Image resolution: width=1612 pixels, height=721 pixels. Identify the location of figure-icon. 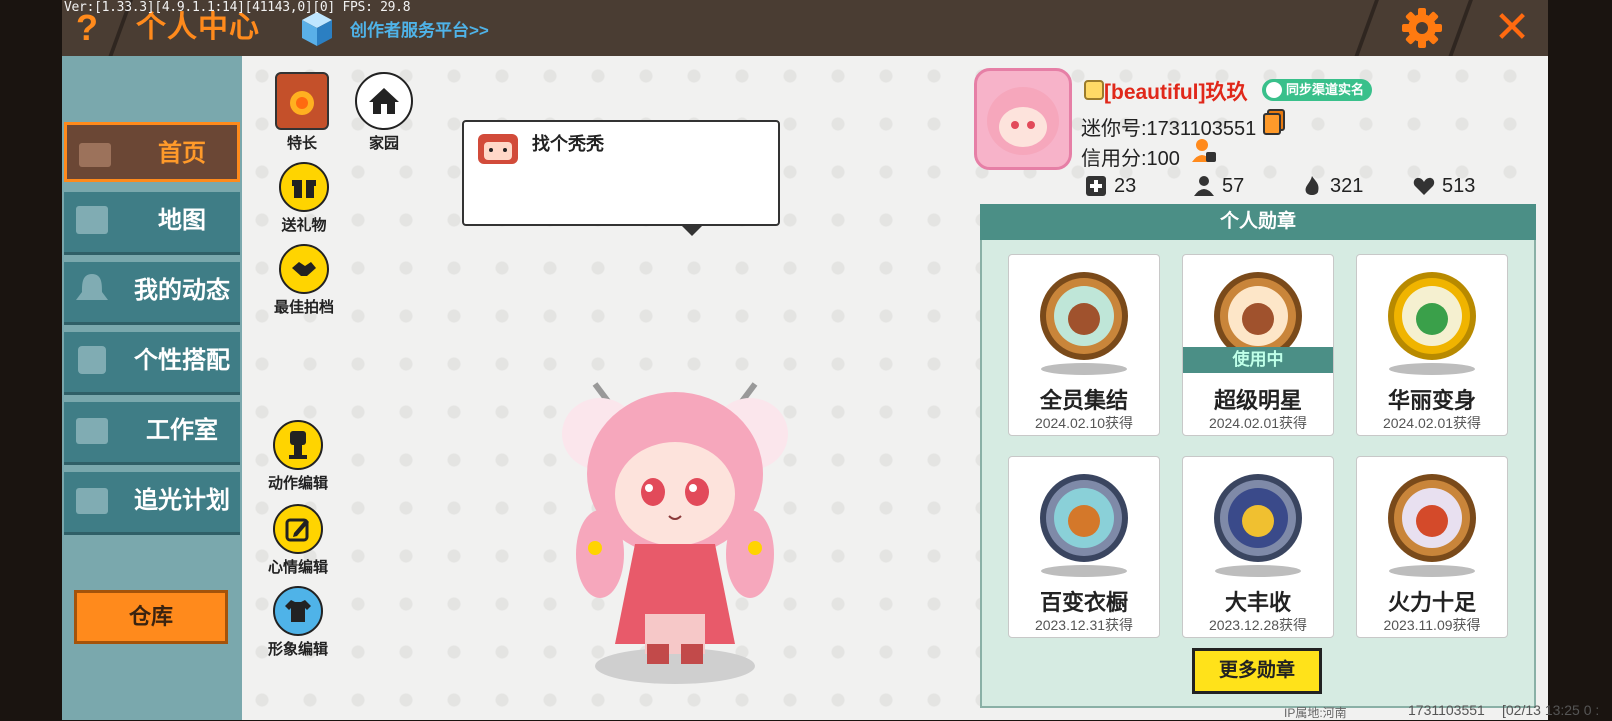
(298, 445).